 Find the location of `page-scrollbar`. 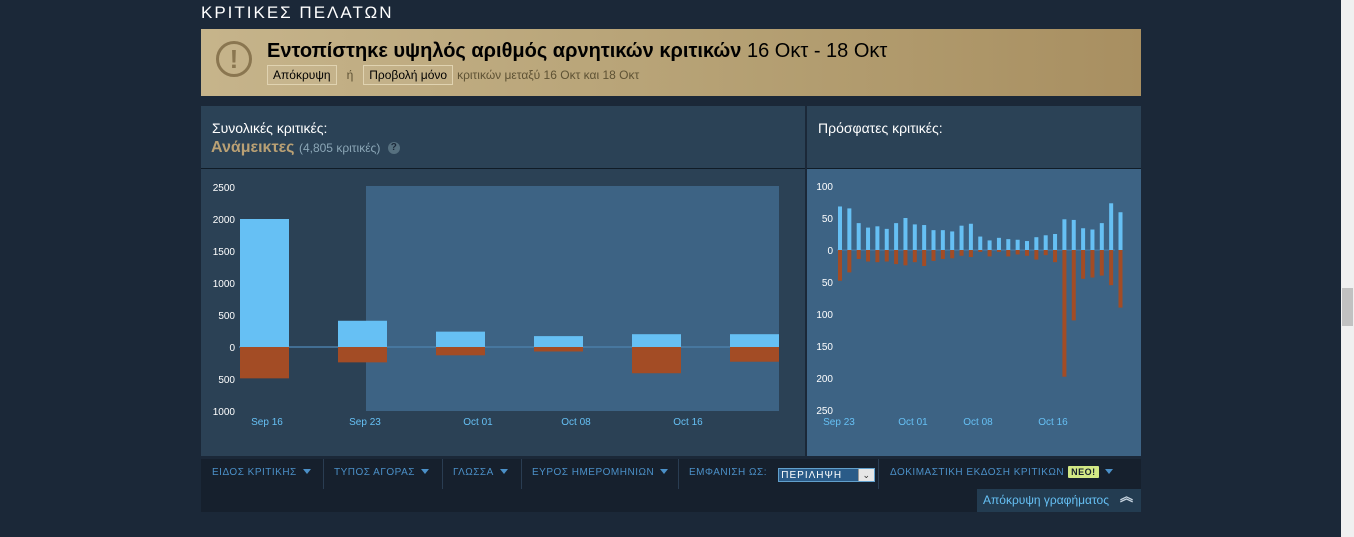

page-scrollbar is located at coordinates (1347, 268).